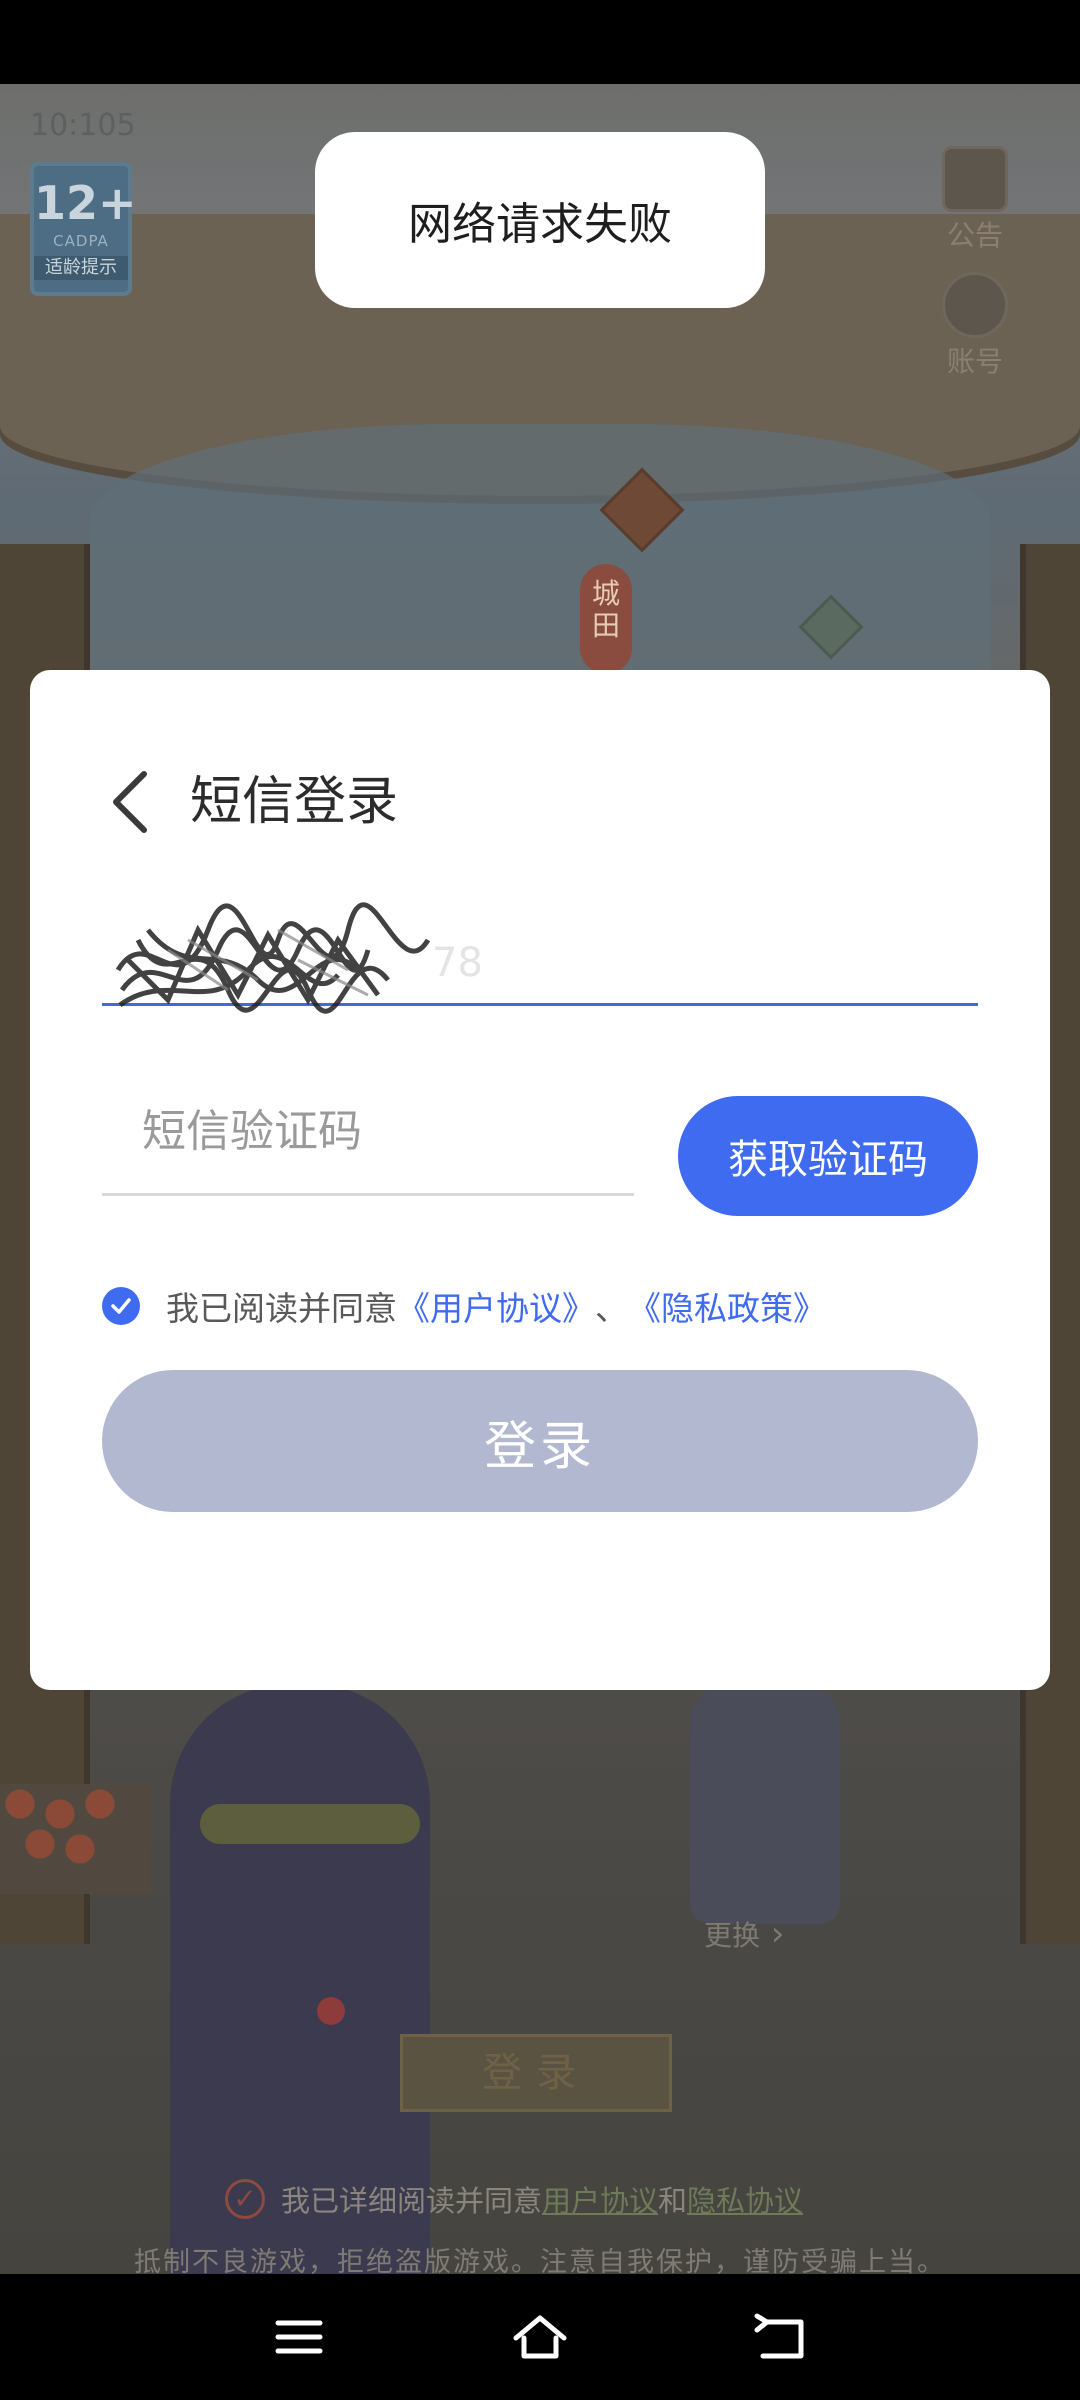 The height and width of the screenshot is (2400, 1080). I want to click on agreement-prefix: 我已阅读并同意, so click(281, 1308).